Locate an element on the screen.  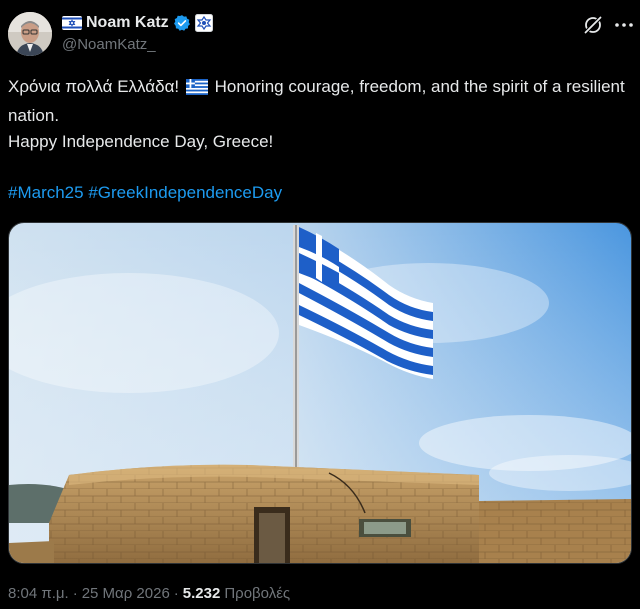
verified-badge-icon is located at coordinates (182, 23).